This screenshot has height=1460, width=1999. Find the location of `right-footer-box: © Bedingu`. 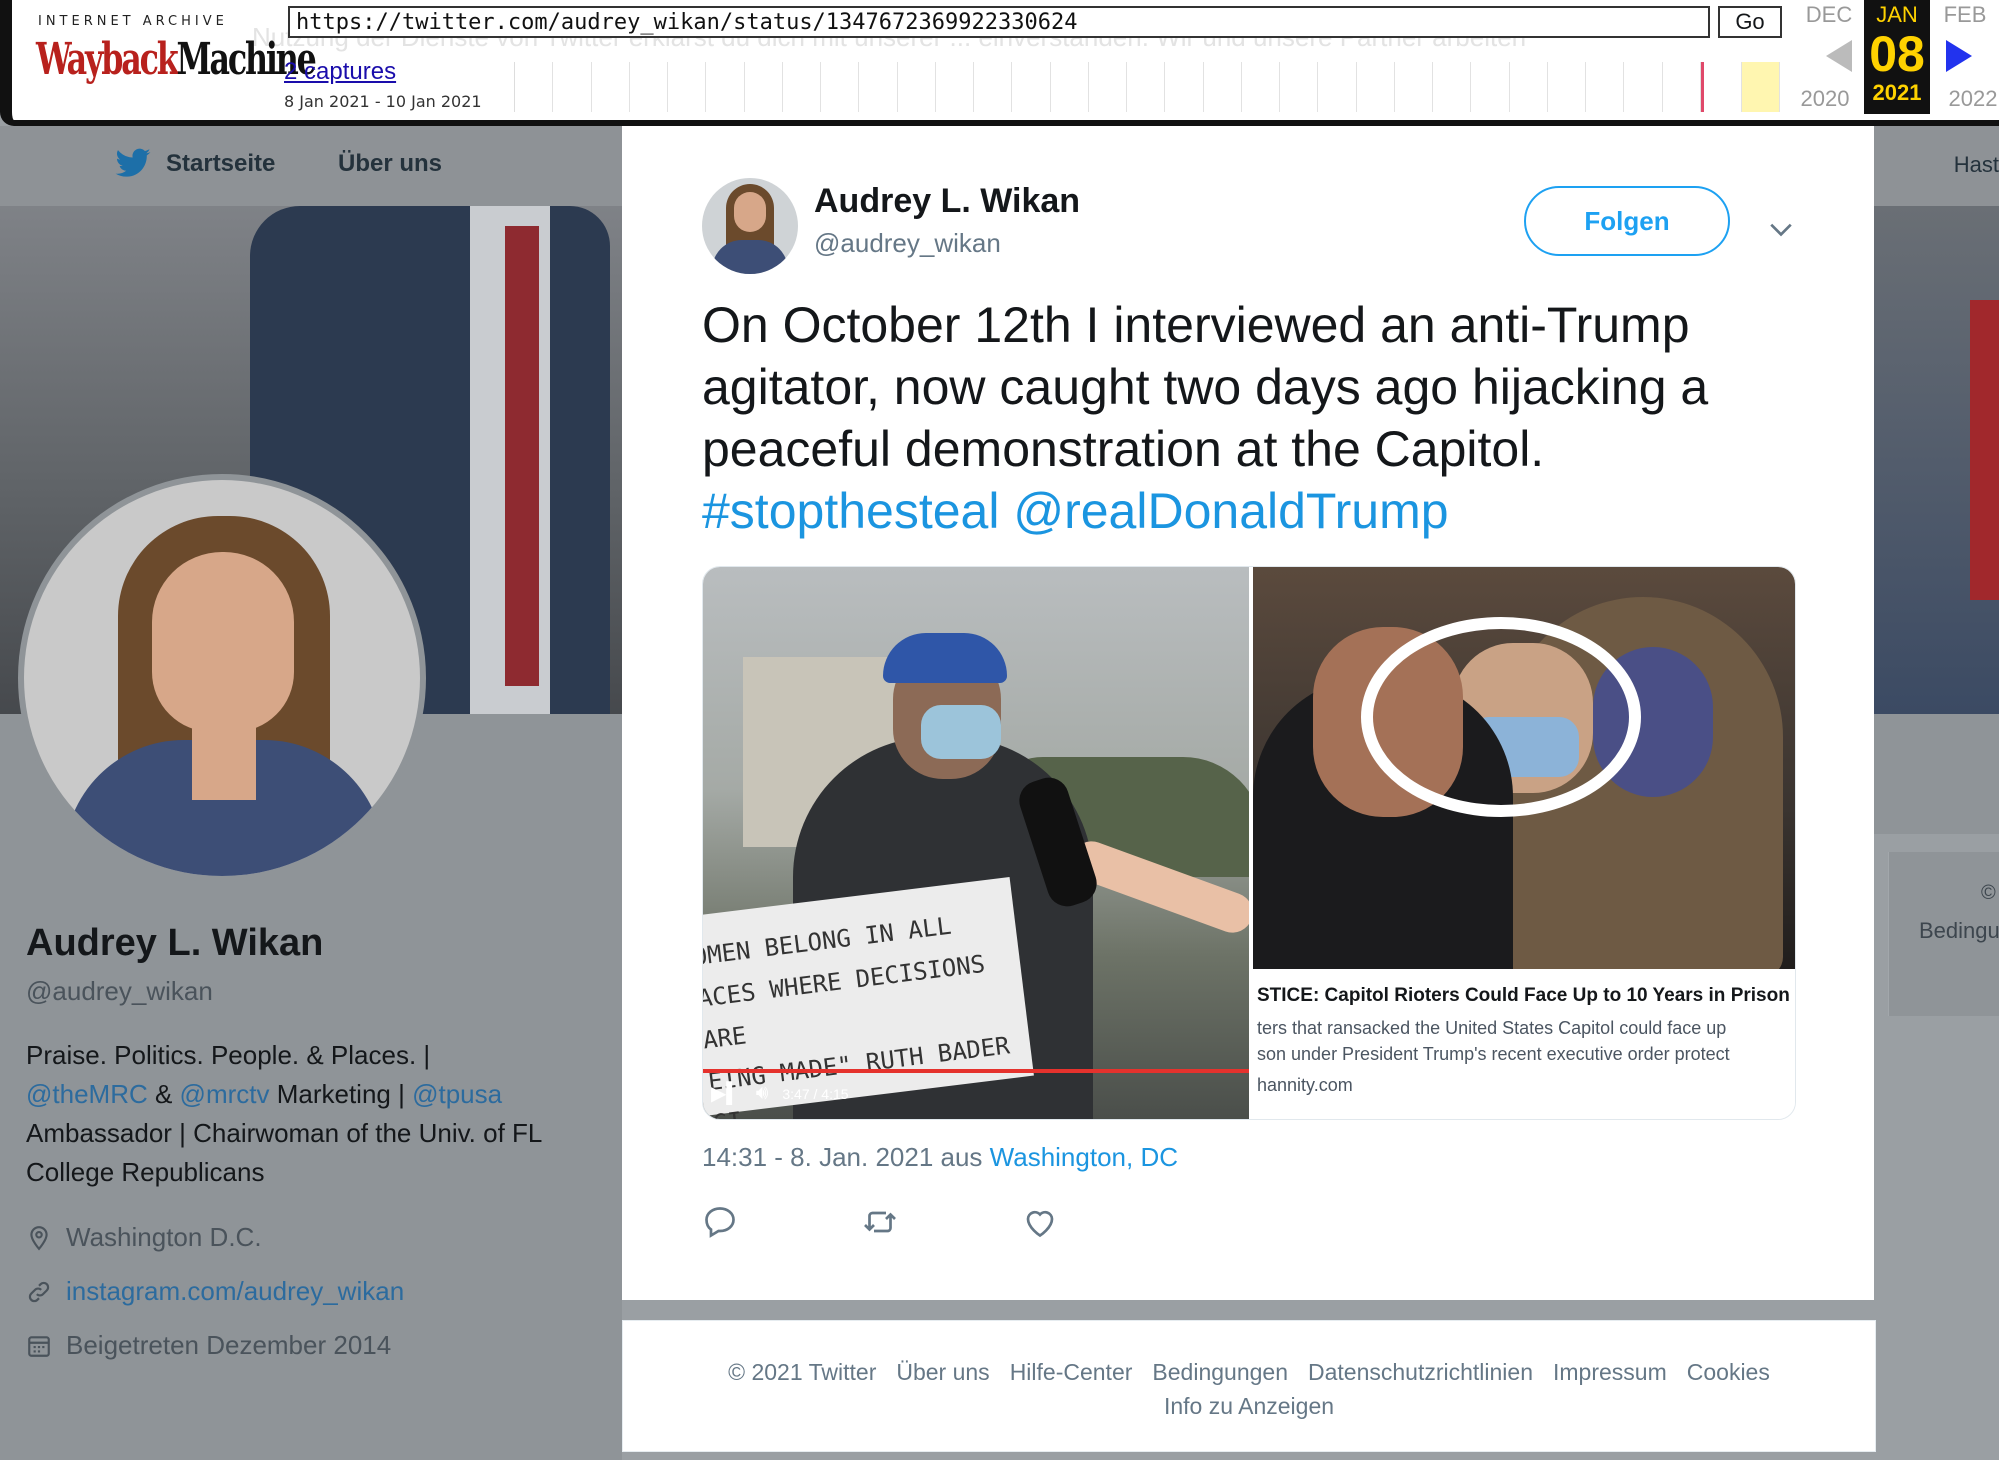

right-footer-box: © Bedingu is located at coordinates (1943, 934).